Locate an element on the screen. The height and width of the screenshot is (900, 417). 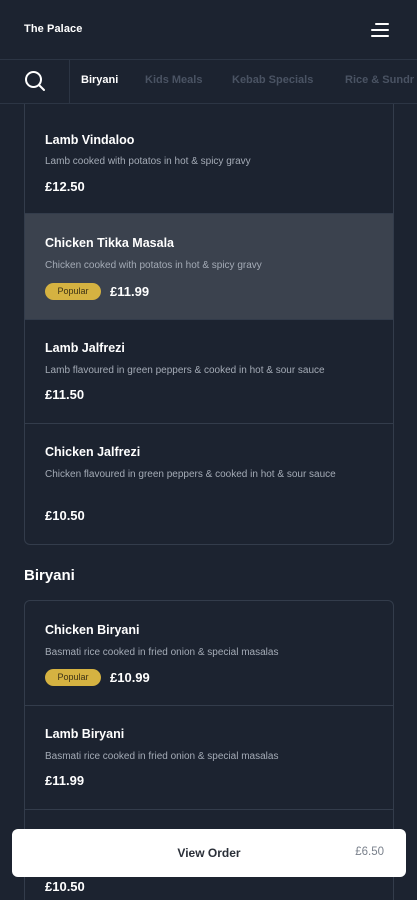
search-button is located at coordinates (35, 81).